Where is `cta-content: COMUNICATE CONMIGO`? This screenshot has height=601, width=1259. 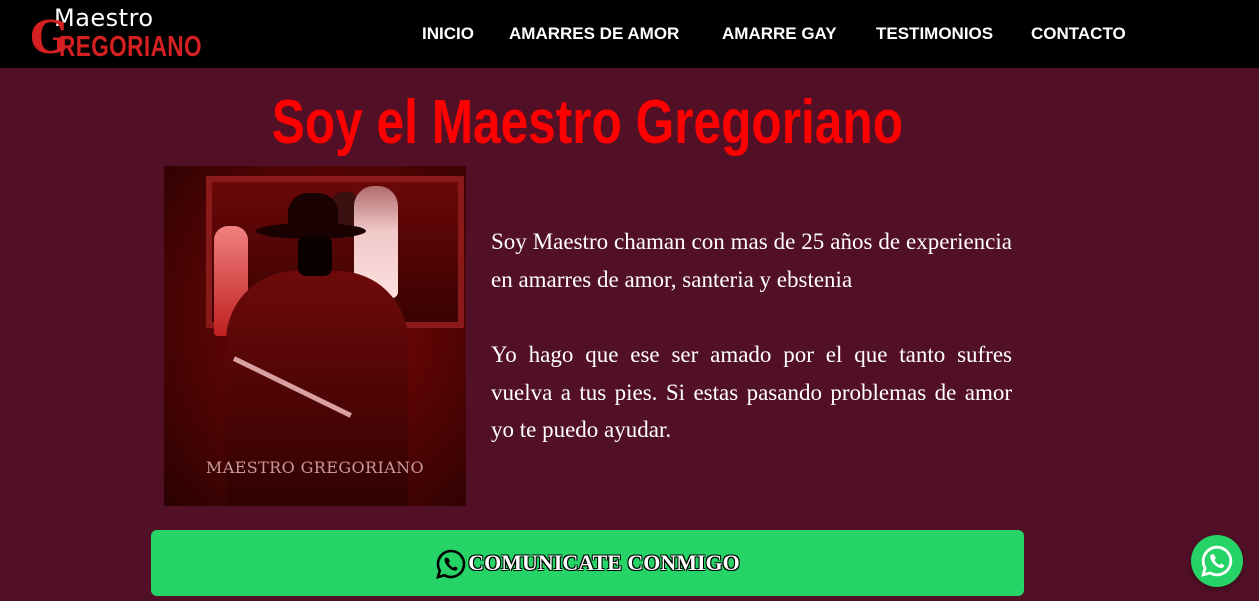
cta-content: COMUNICATE CONMIGO is located at coordinates (587, 563).